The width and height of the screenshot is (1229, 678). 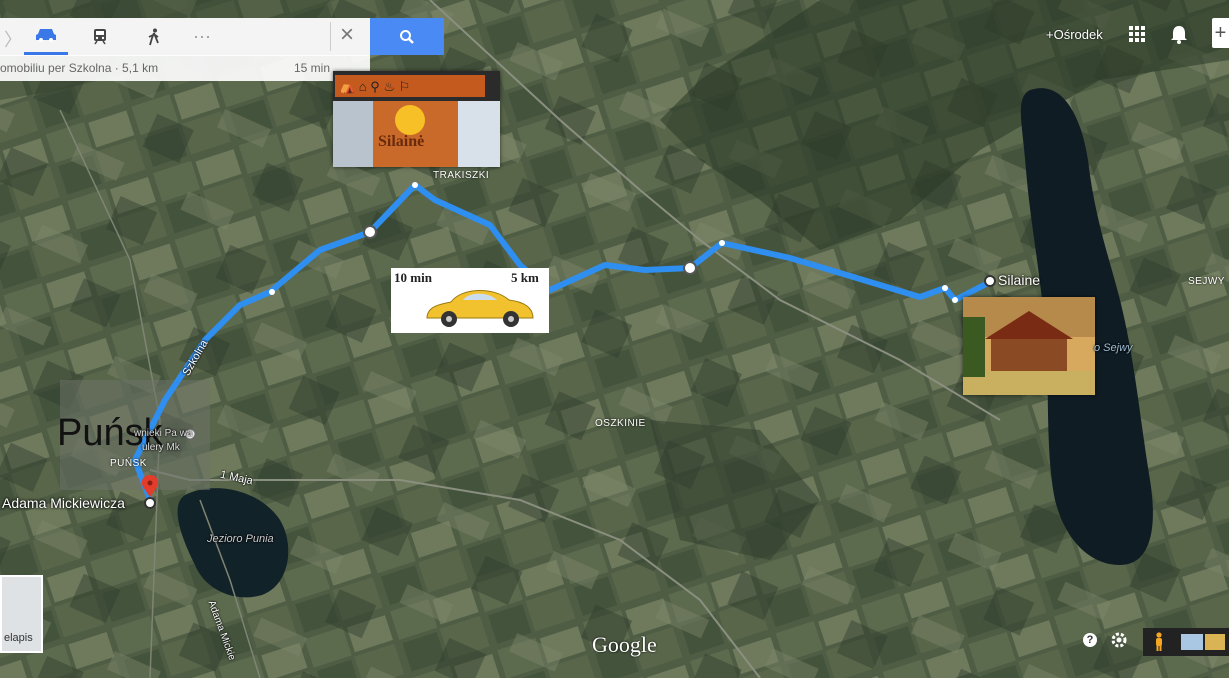 I want to click on directions-panel: 〉 ··· ×, so click(x=185, y=37).